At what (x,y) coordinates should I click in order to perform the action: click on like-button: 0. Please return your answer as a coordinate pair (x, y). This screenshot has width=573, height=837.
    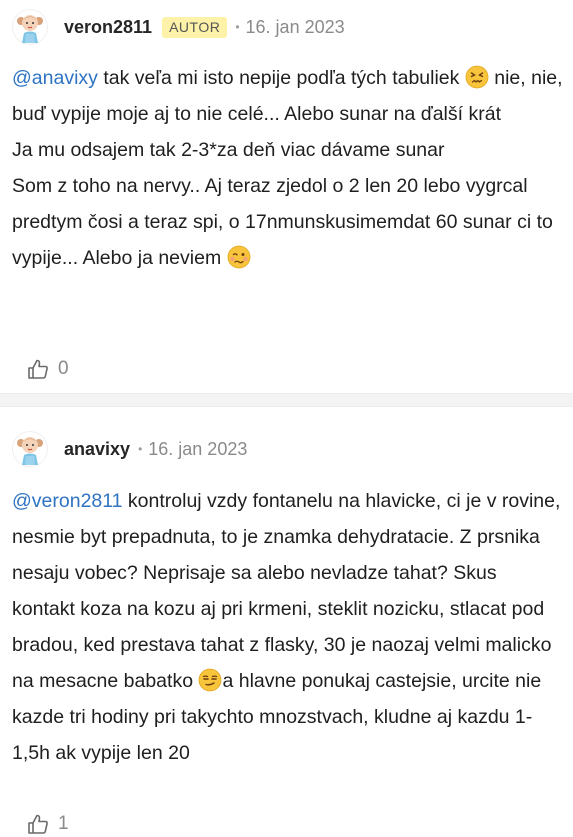
    Looking at the image, I should click on (47, 369).